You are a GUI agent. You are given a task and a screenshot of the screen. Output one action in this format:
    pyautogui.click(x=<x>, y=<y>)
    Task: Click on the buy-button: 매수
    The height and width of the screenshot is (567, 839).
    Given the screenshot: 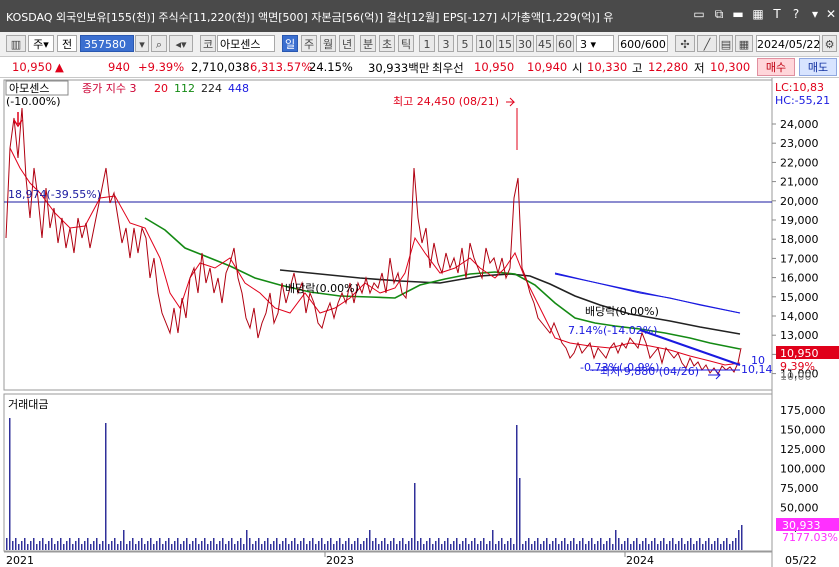 What is the action you would take?
    pyautogui.click(x=776, y=67)
    